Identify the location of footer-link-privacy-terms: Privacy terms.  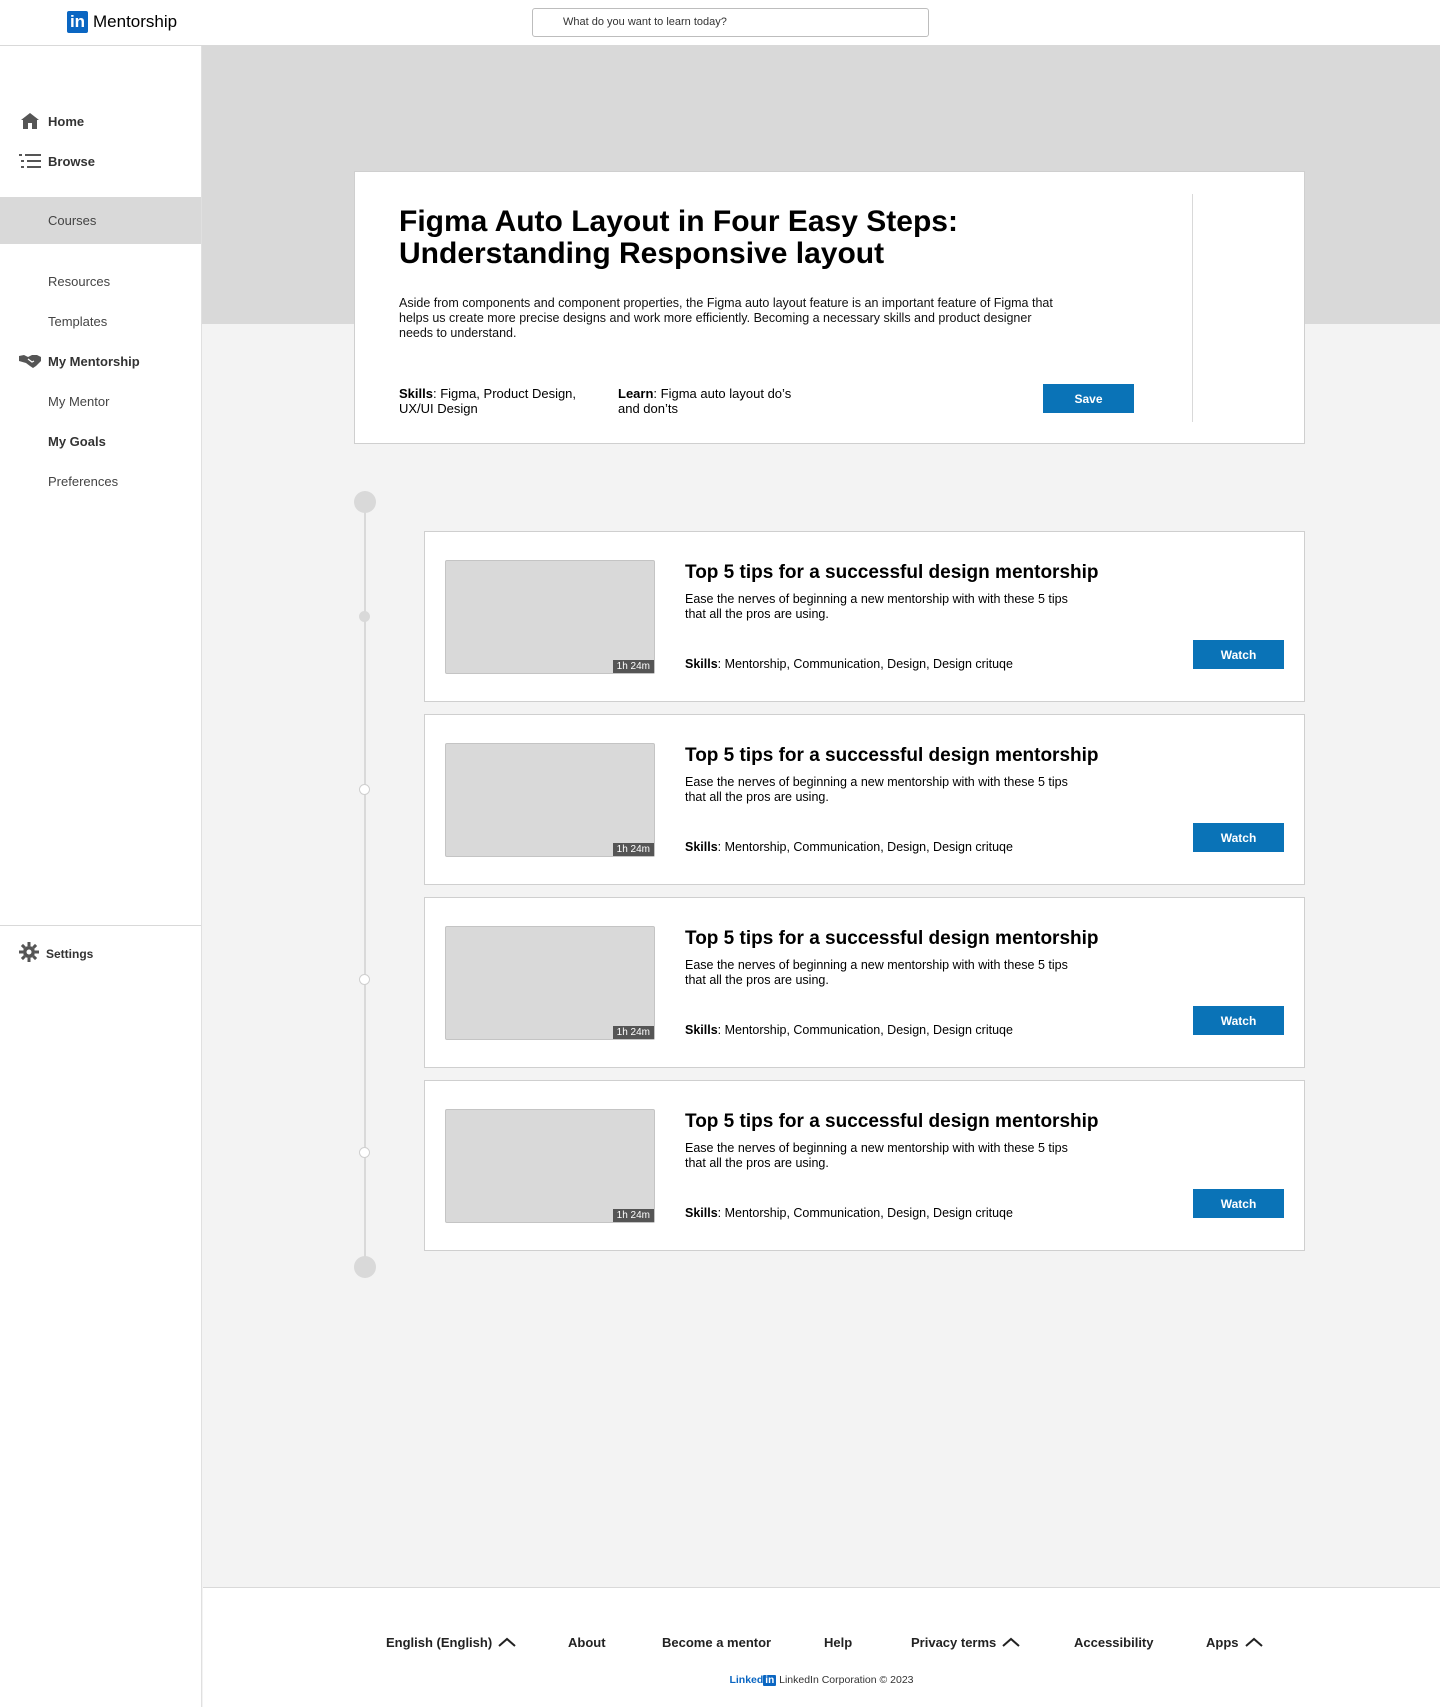
(965, 1642).